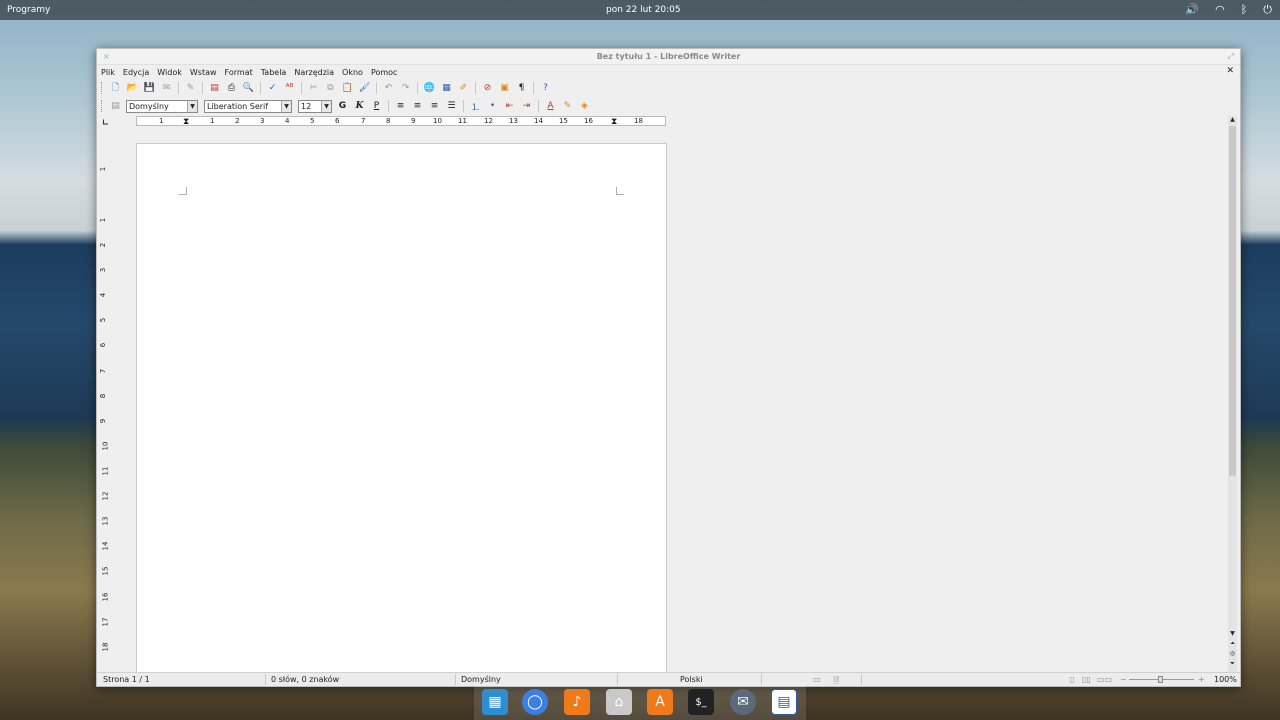 The image size is (1280, 720). Describe the element at coordinates (1267, 10) in the screenshot. I see `power-icon: ⏻` at that location.